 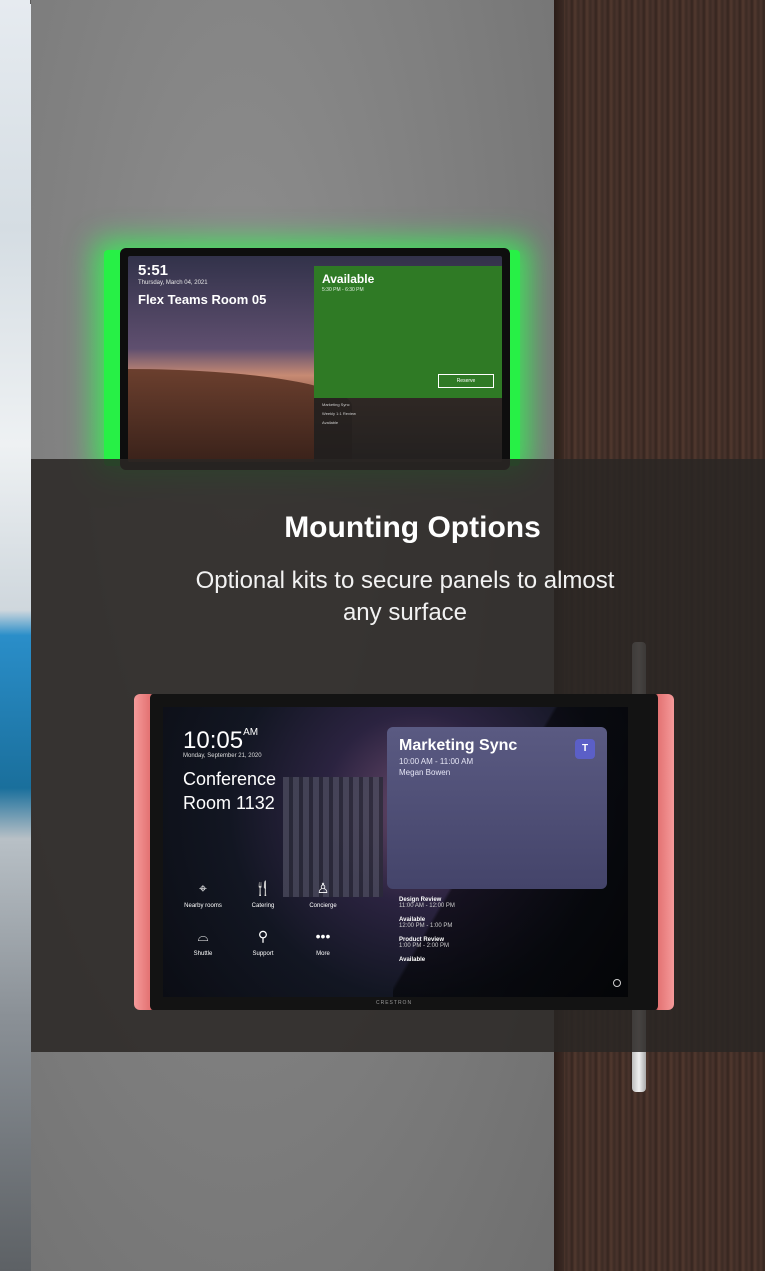 What do you see at coordinates (323, 888) in the screenshot?
I see `concierge-icon: ♙` at bounding box center [323, 888].